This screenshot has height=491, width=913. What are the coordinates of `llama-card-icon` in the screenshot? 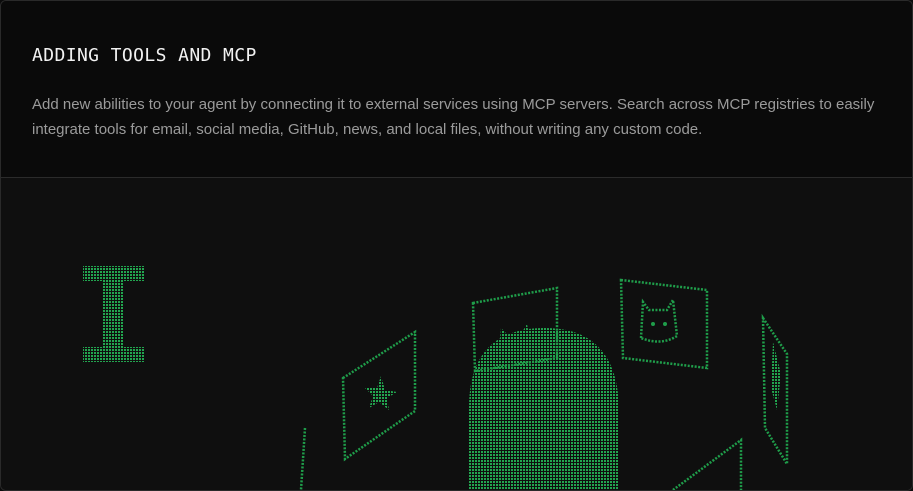 It's located at (664, 324).